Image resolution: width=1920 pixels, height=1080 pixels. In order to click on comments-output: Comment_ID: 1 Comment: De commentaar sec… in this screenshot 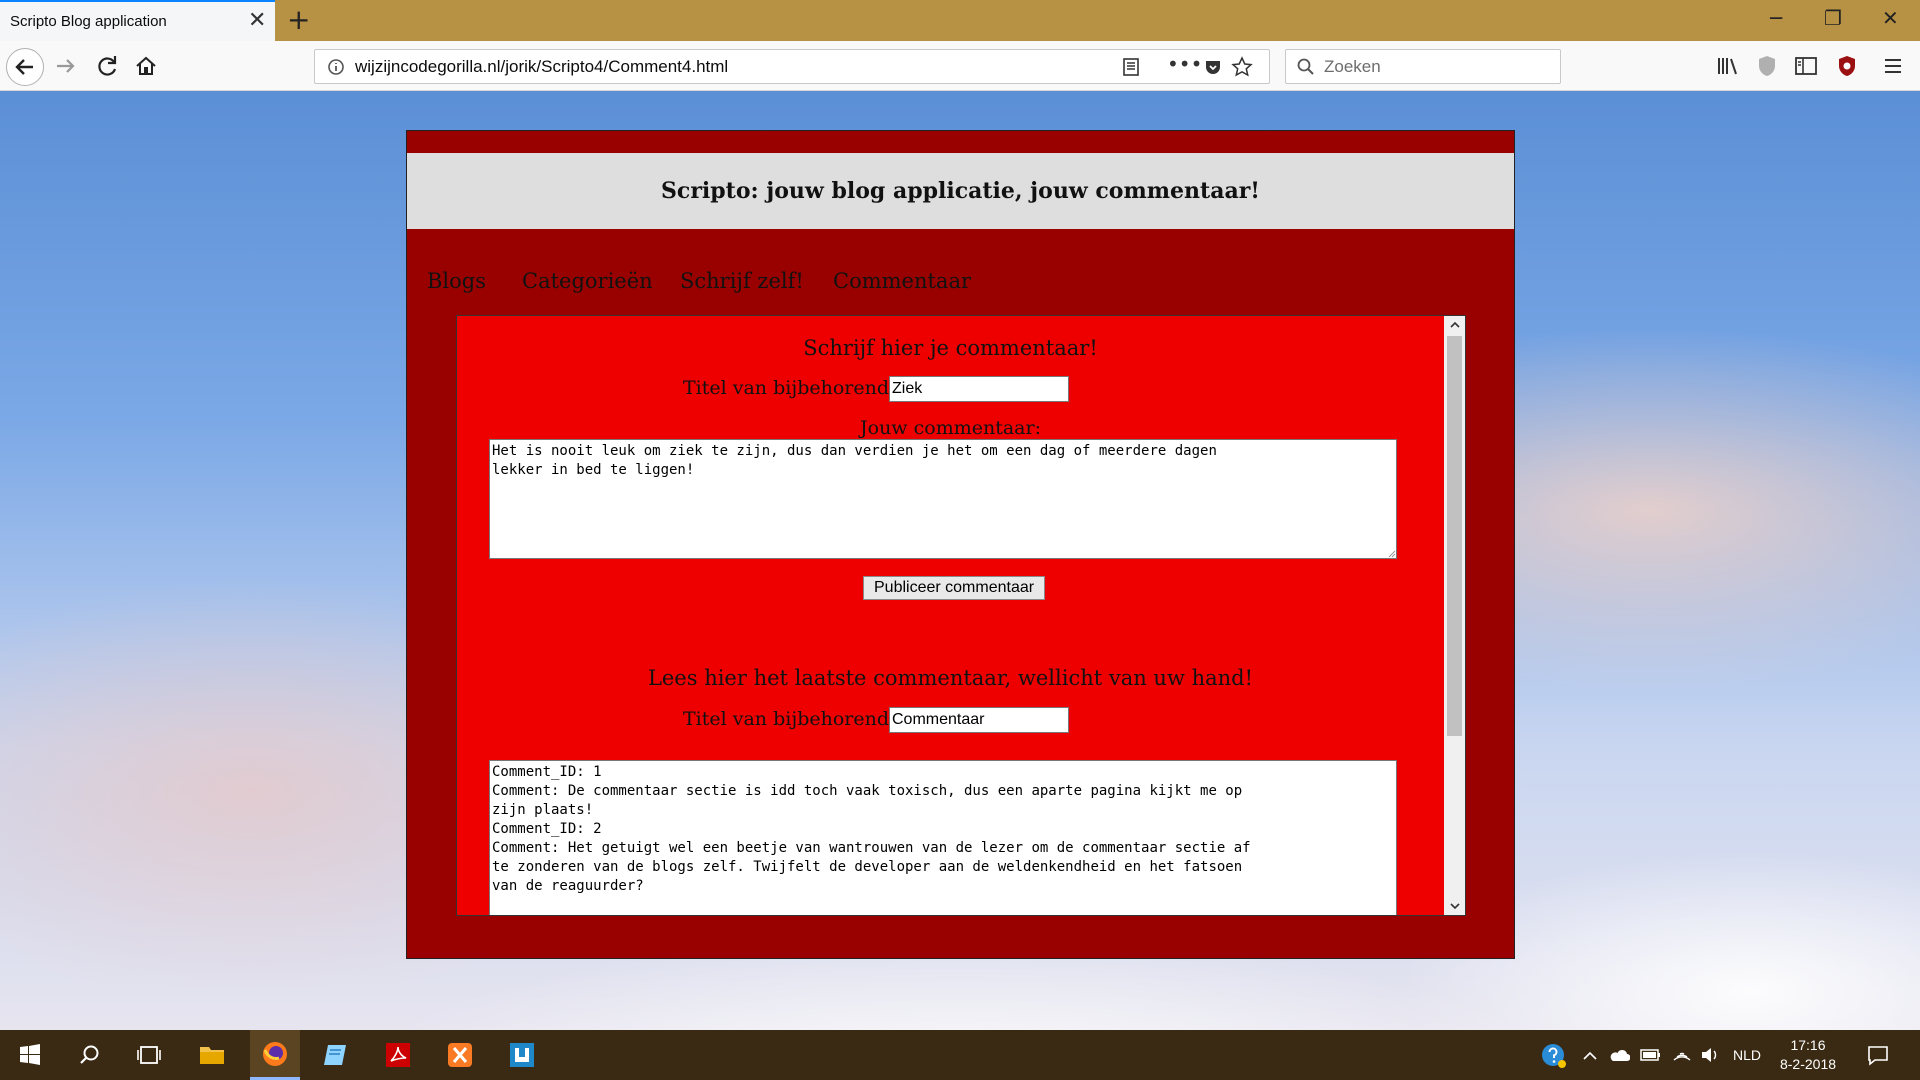, I will do `click(943, 837)`.